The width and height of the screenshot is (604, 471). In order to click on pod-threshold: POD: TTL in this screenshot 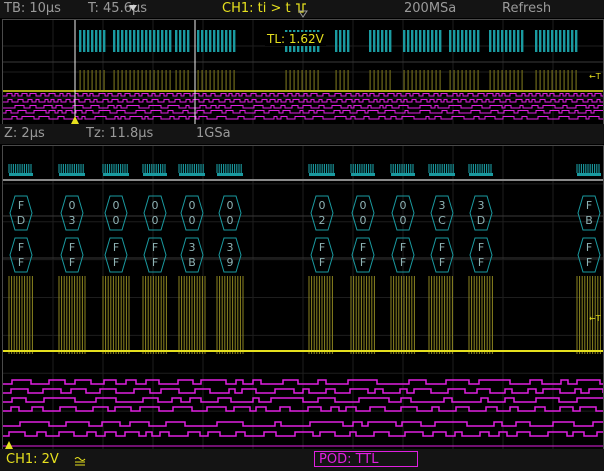, I will do `click(366, 459)`.